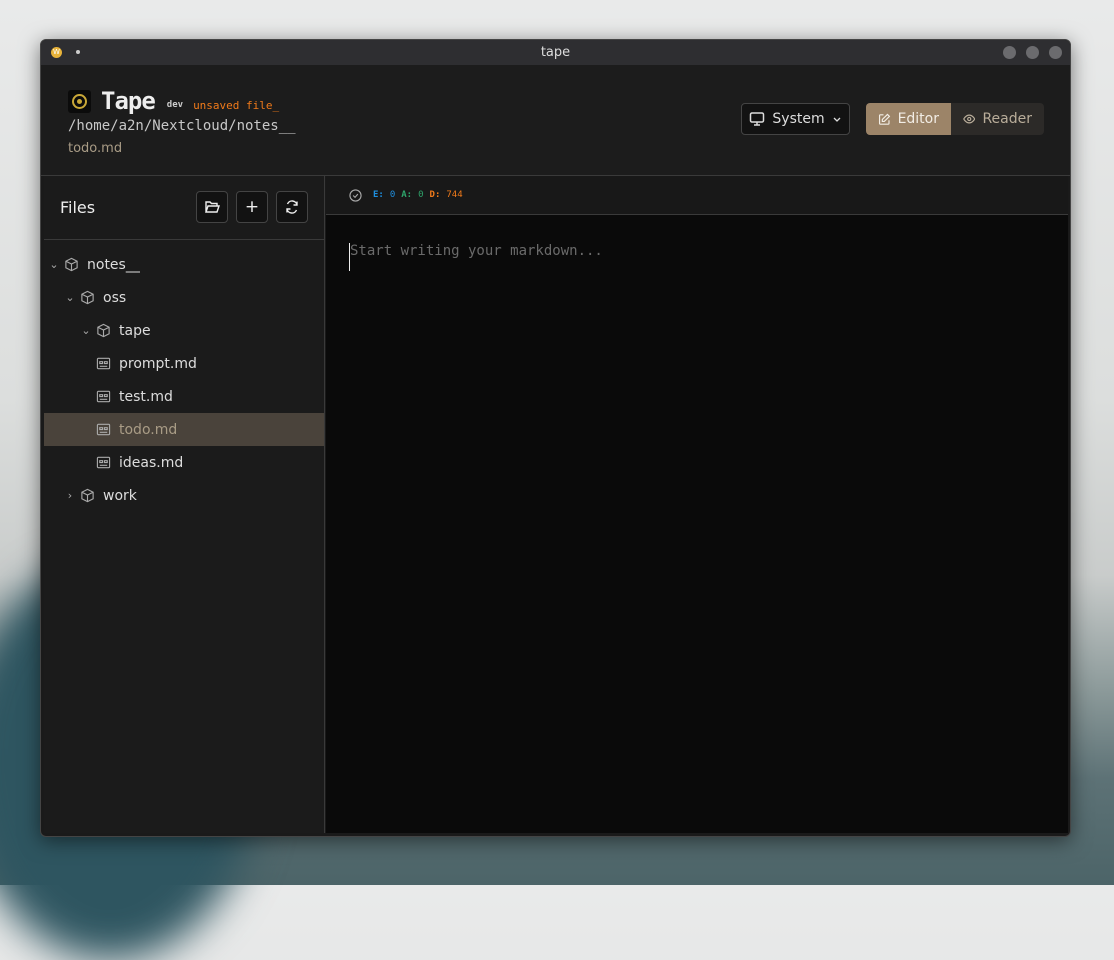  I want to click on pin-dot-icon, so click(78, 52).